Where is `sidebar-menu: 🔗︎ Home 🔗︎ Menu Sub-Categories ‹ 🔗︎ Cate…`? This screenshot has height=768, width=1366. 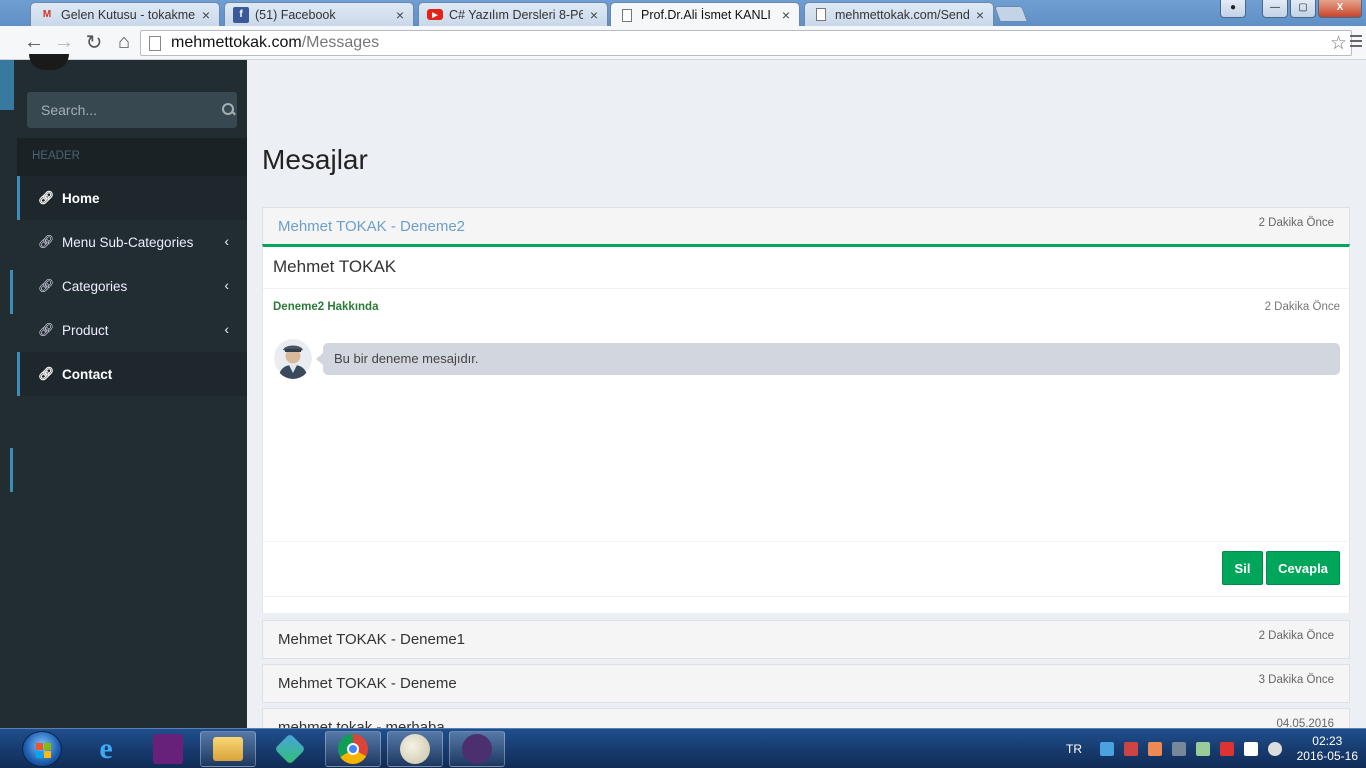 sidebar-menu: 🔗︎ Home 🔗︎ Menu Sub-Categories ‹ 🔗︎ Cate… is located at coordinates (132, 286).